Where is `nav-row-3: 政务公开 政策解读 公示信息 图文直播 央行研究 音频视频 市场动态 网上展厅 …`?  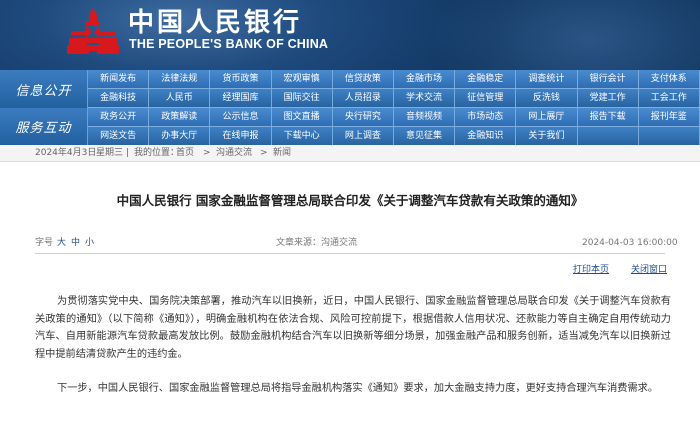
nav-row-3: 政务公开 政策解读 公示信息 图文直播 央行研究 音频视频 市场动态 网上展厅 … is located at coordinates (394, 117).